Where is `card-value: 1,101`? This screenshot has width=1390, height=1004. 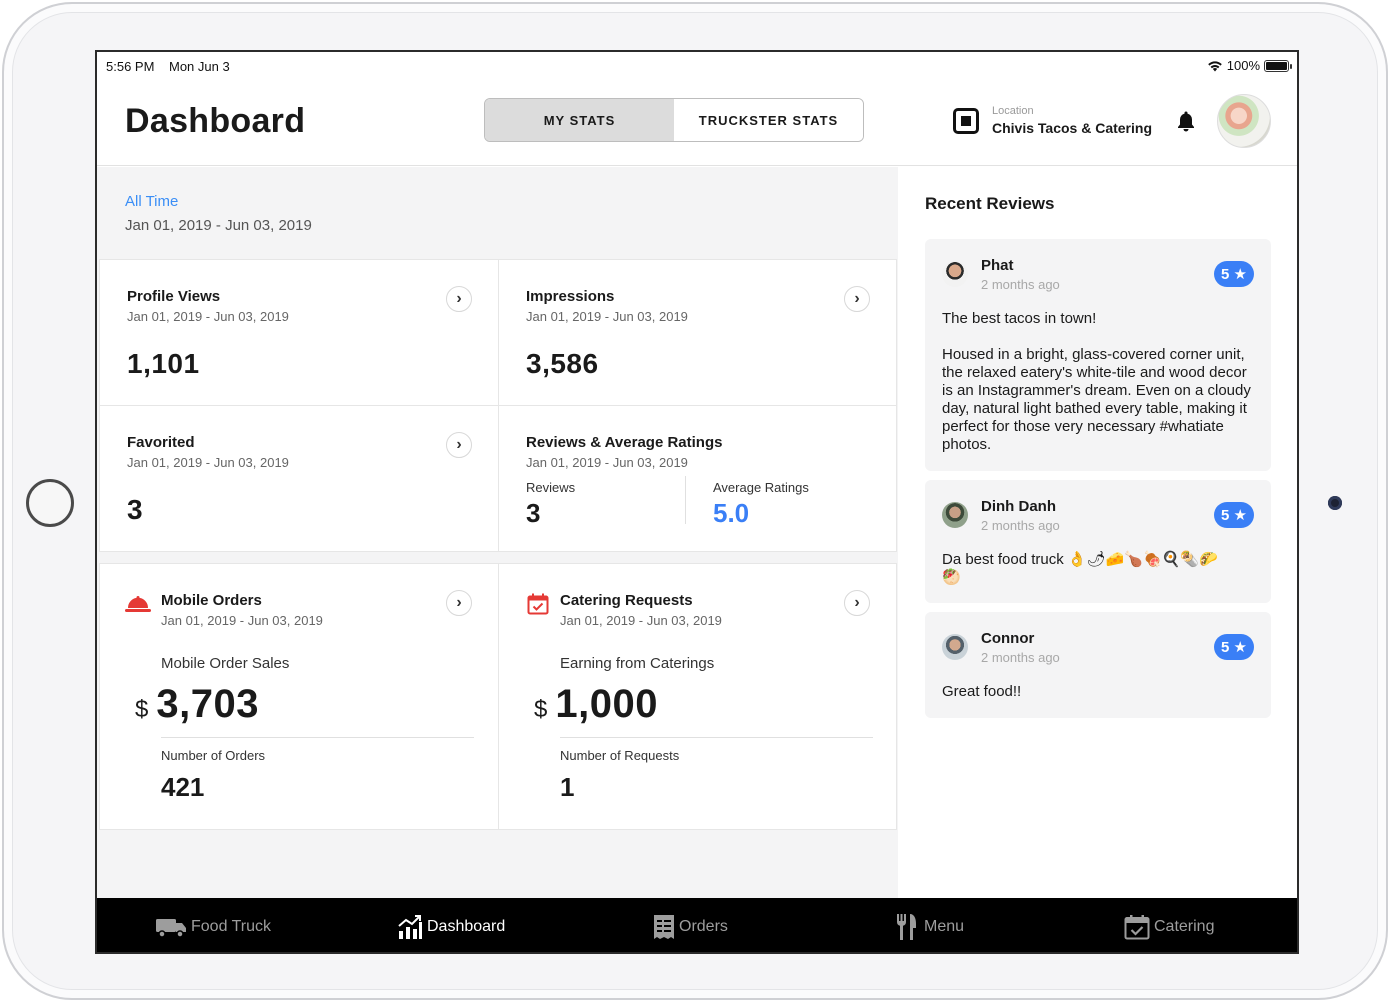
card-value: 1,101 is located at coordinates (163, 363).